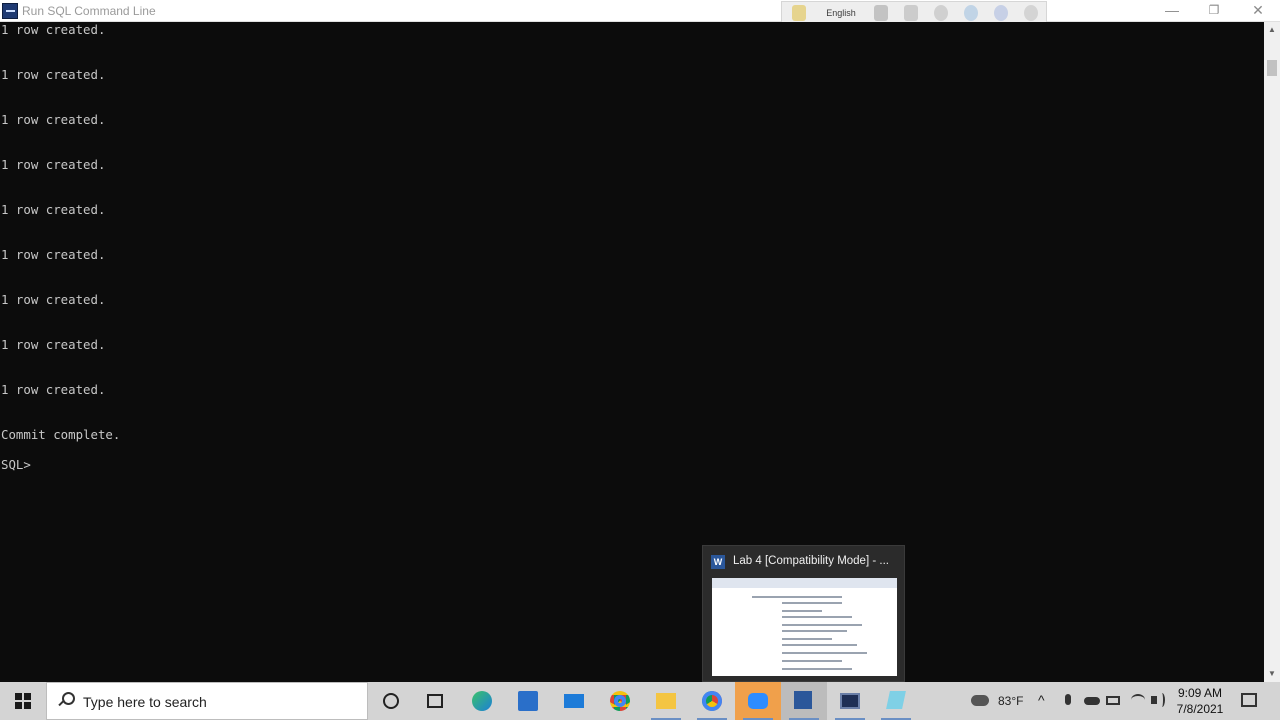 Image resolution: width=1280 pixels, height=720 pixels. I want to click on ime-icon, so click(799, 13).